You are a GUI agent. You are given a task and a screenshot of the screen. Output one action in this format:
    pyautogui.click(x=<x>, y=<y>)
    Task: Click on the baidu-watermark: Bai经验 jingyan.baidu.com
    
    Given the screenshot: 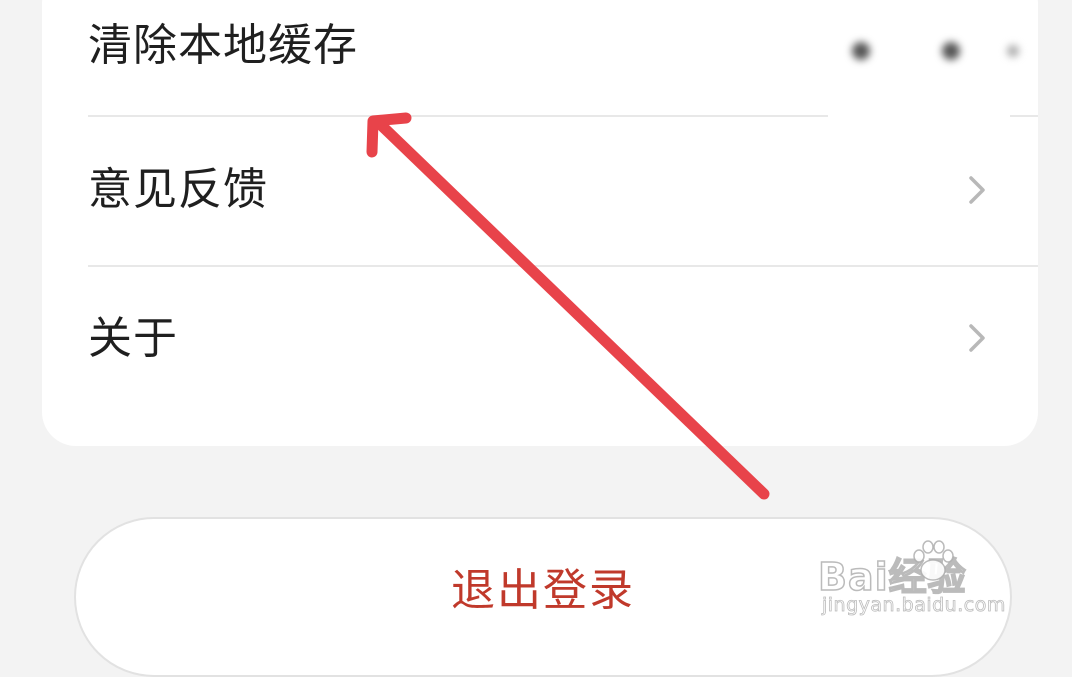 What is the action you would take?
    pyautogui.click(x=927, y=576)
    